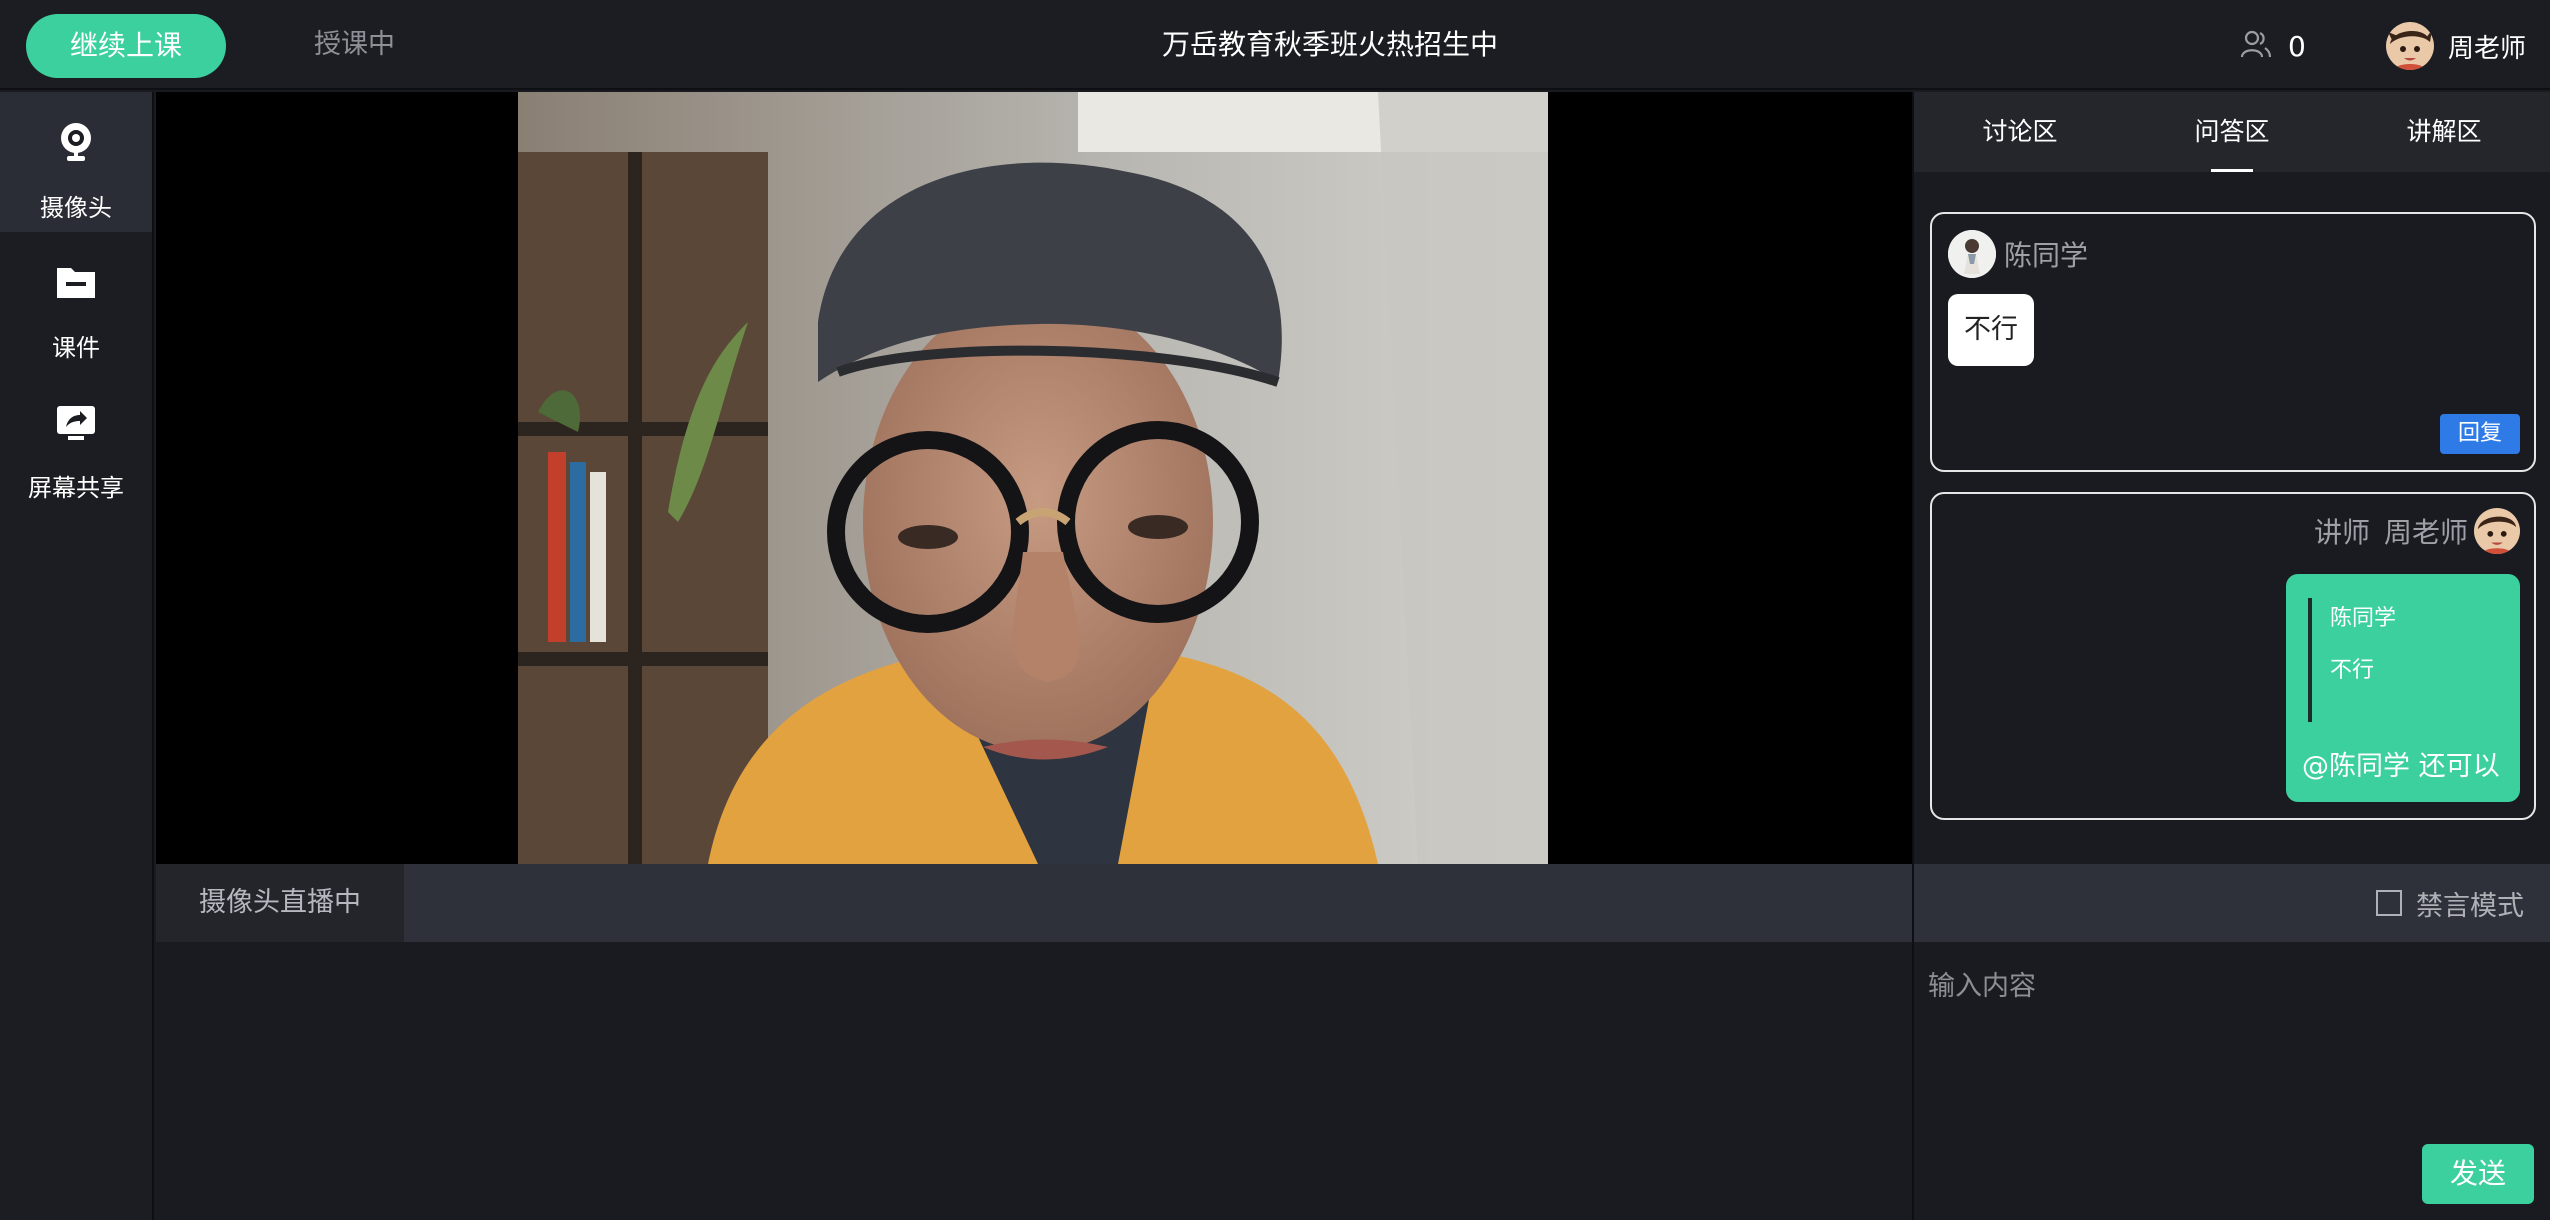  I want to click on sidebar-item-courseware: 课件, so click(76, 302).